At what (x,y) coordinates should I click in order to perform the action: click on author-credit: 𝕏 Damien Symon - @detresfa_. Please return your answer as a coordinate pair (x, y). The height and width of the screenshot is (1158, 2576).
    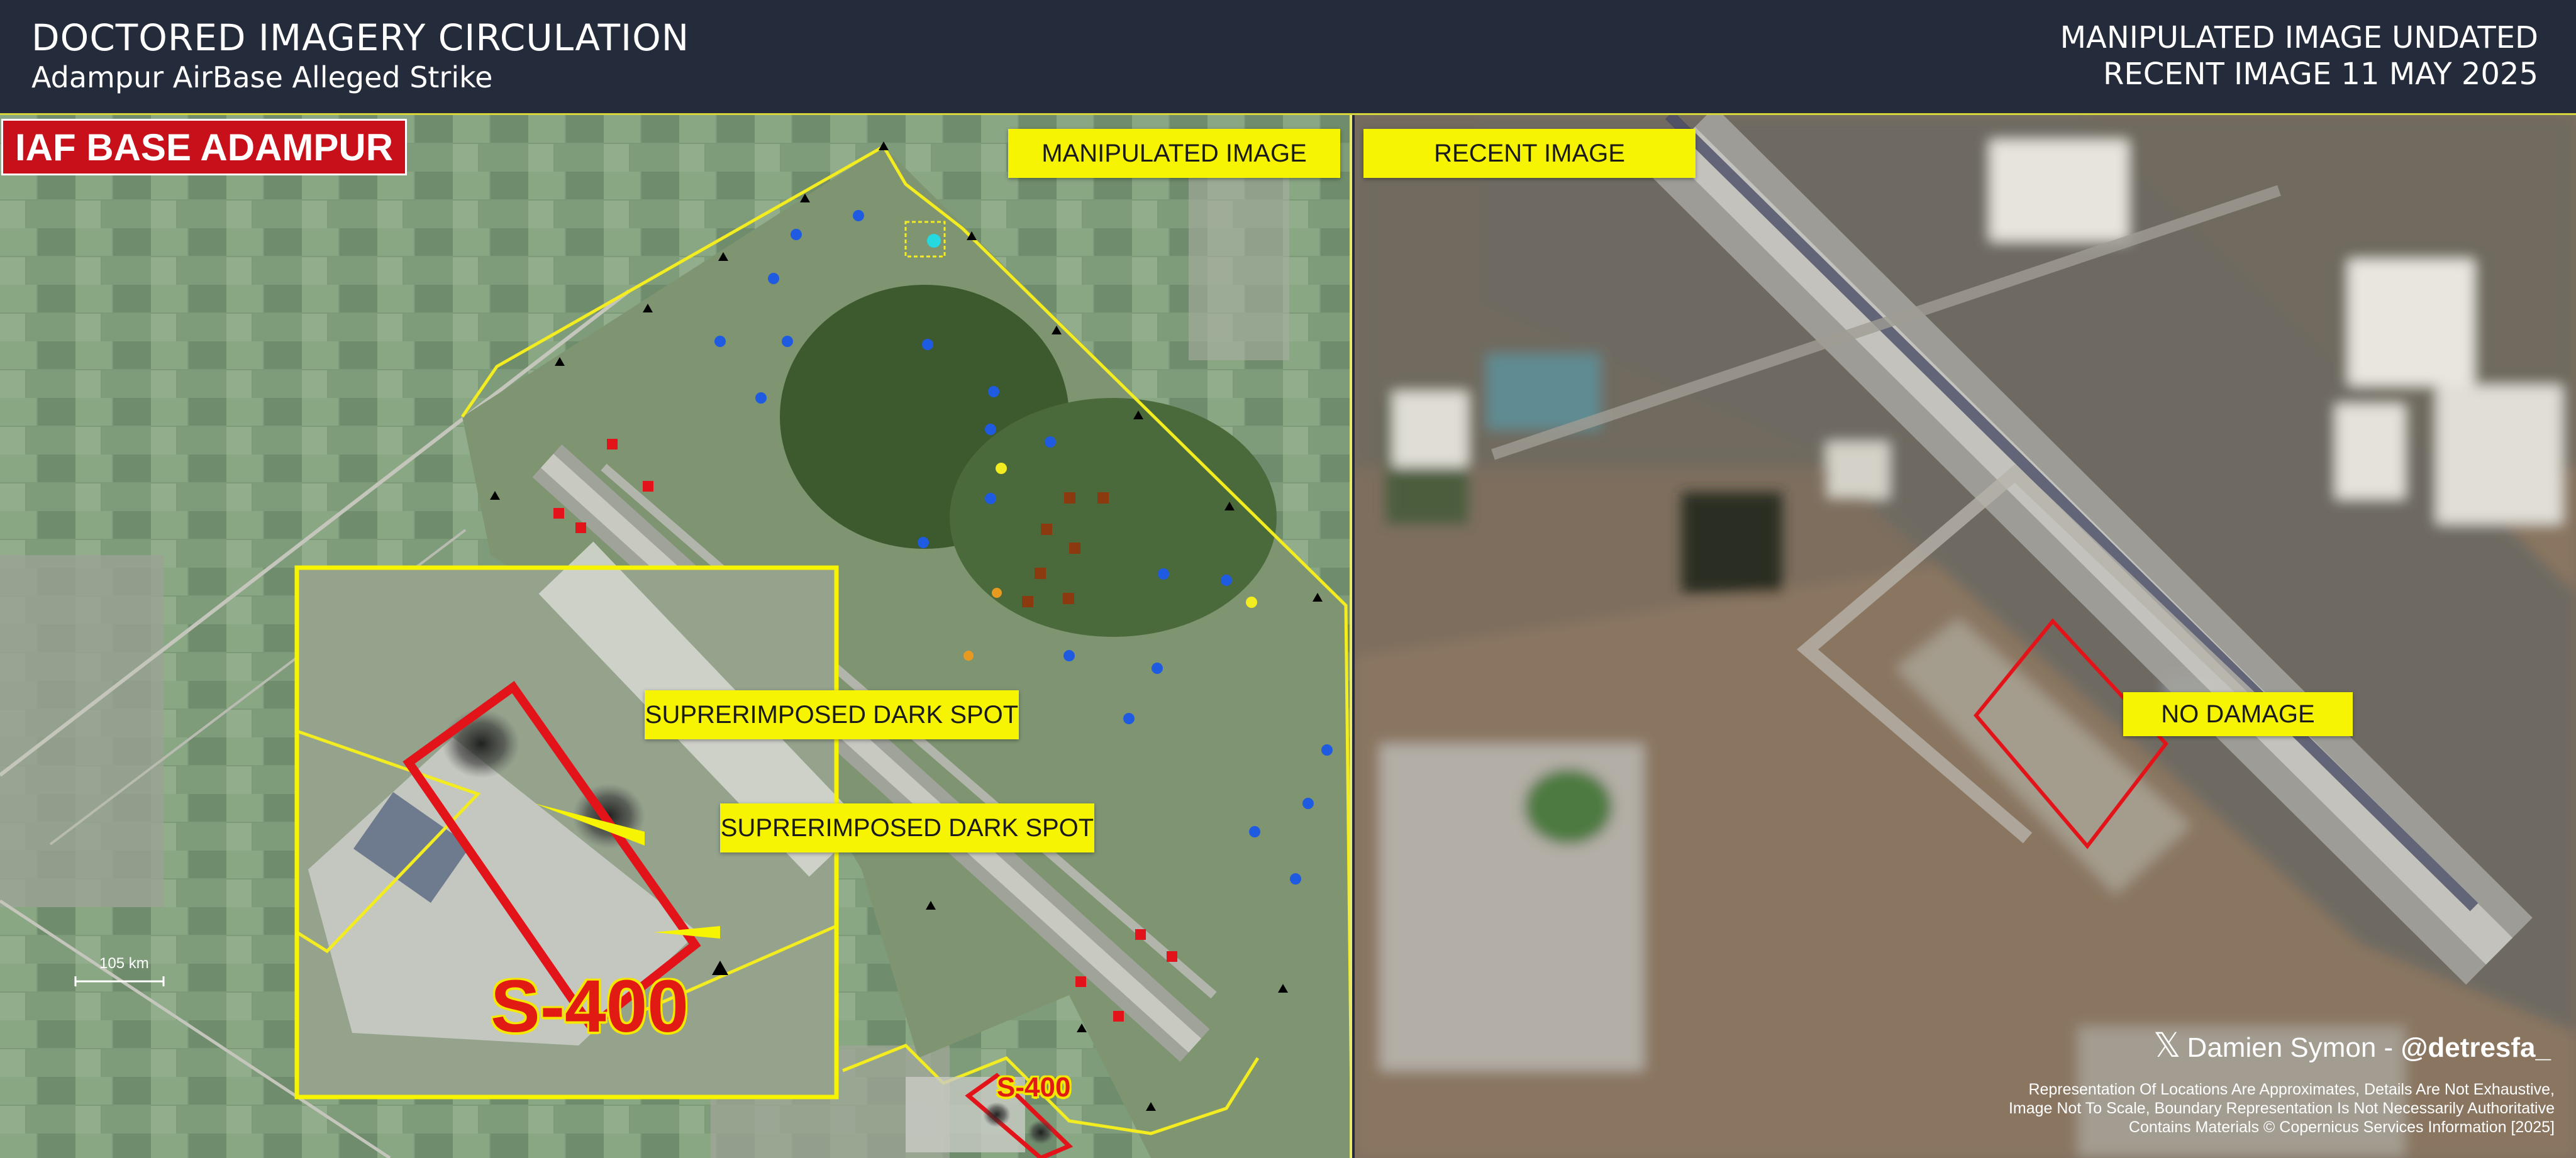
    Looking at the image, I should click on (2352, 1045).